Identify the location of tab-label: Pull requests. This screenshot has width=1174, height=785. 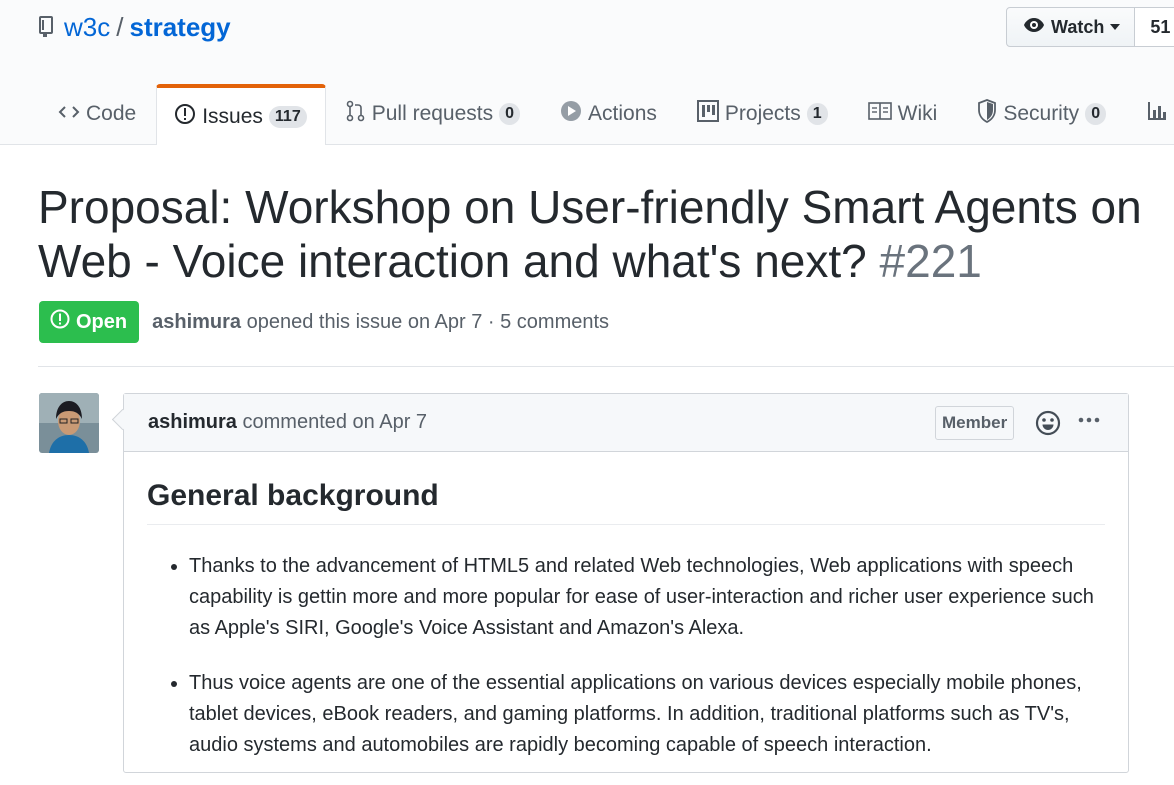
(432, 113).